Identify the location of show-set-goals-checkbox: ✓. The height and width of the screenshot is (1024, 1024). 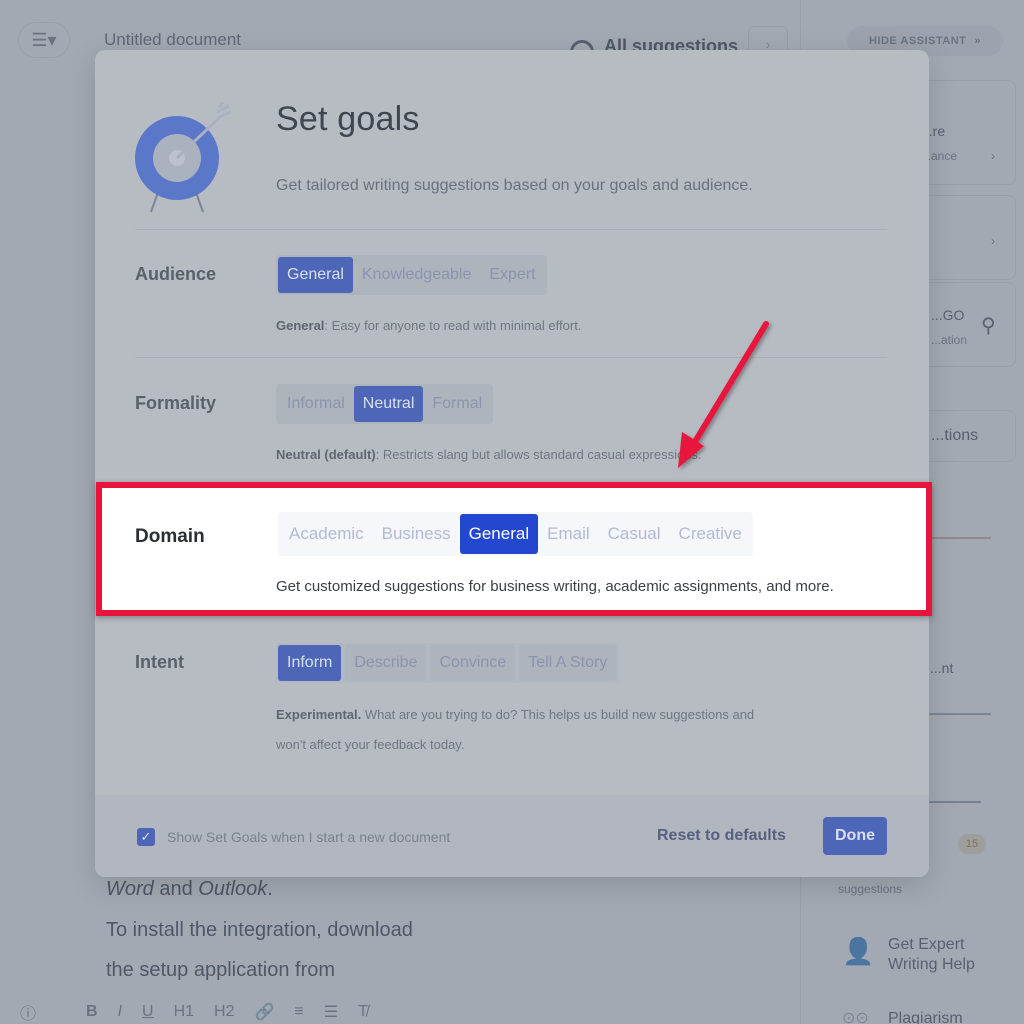
(146, 837).